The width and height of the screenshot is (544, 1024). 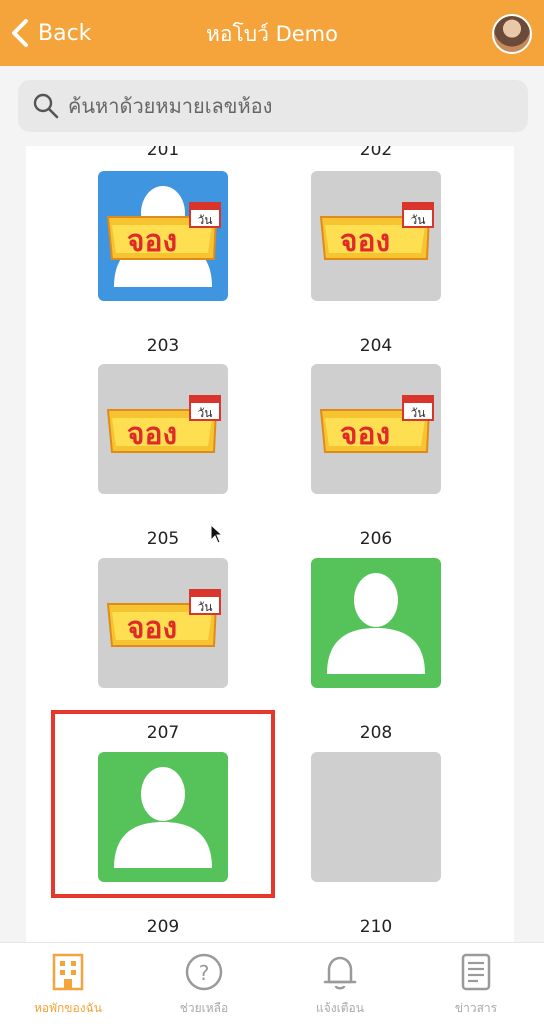 I want to click on nav-item-notifications: แจ้งเตือน, so click(x=340, y=983).